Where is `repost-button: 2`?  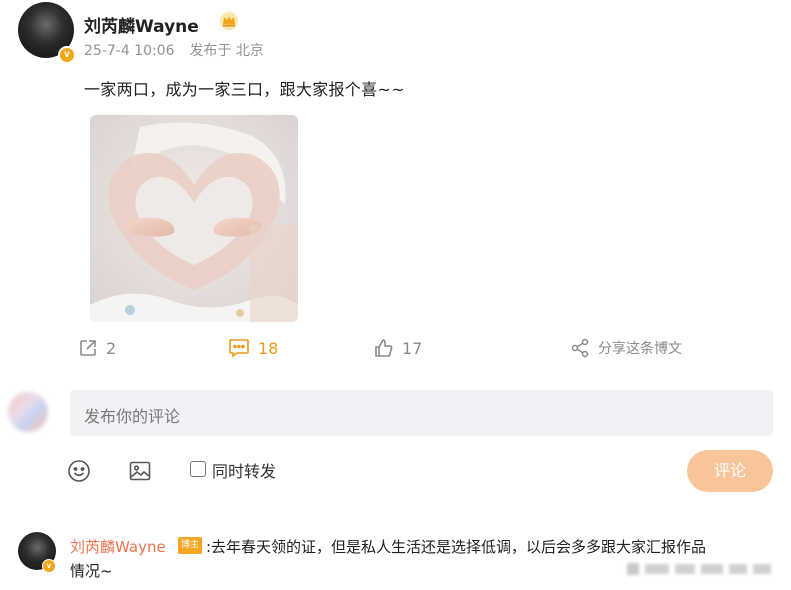
repost-button: 2 is located at coordinates (97, 348).